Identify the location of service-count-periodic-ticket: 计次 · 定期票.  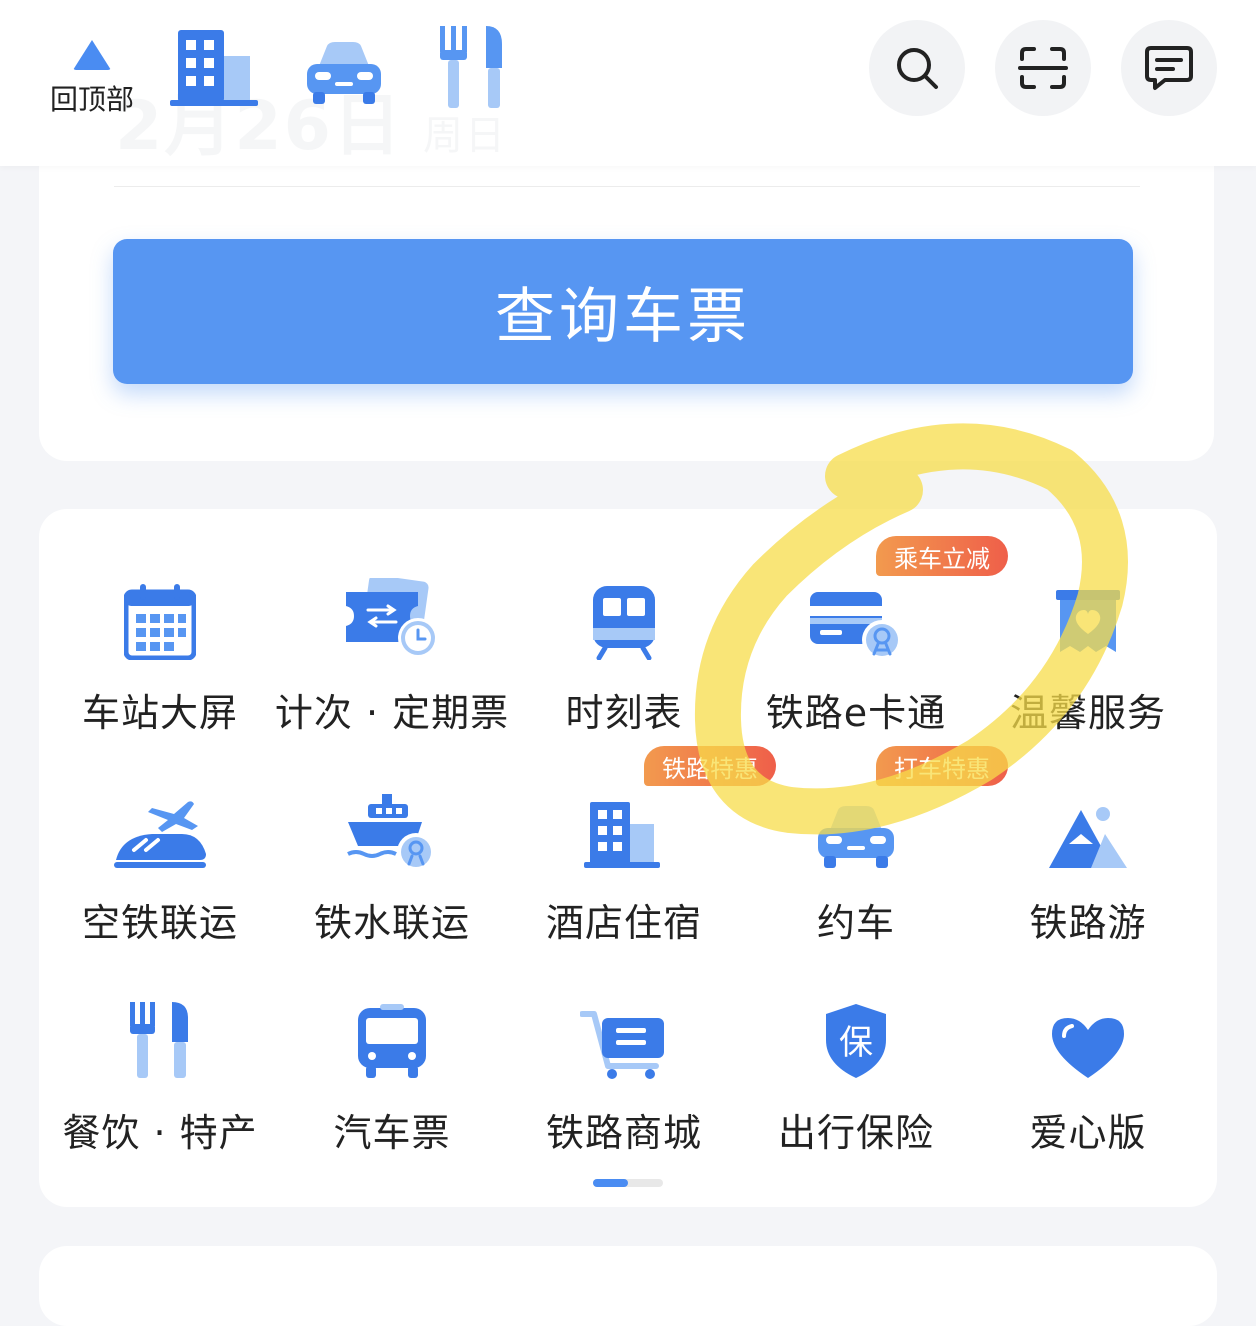
(392, 668).